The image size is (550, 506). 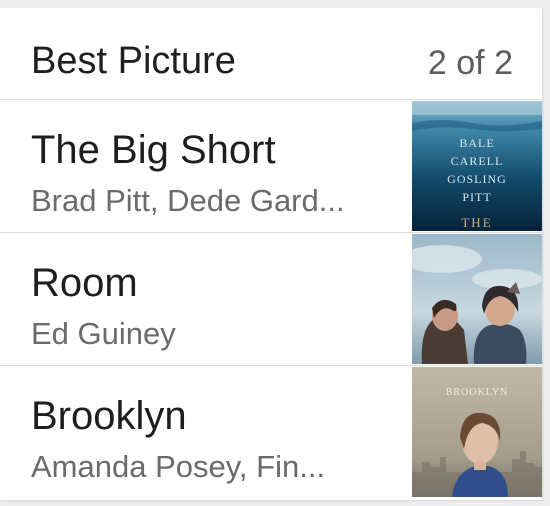 I want to click on page-indicator: 2 of 2, so click(x=470, y=63).